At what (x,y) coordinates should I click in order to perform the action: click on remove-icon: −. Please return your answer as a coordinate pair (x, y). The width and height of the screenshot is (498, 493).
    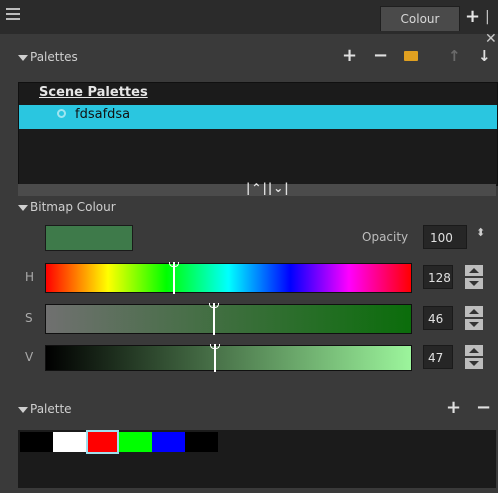
    Looking at the image, I should click on (380, 56).